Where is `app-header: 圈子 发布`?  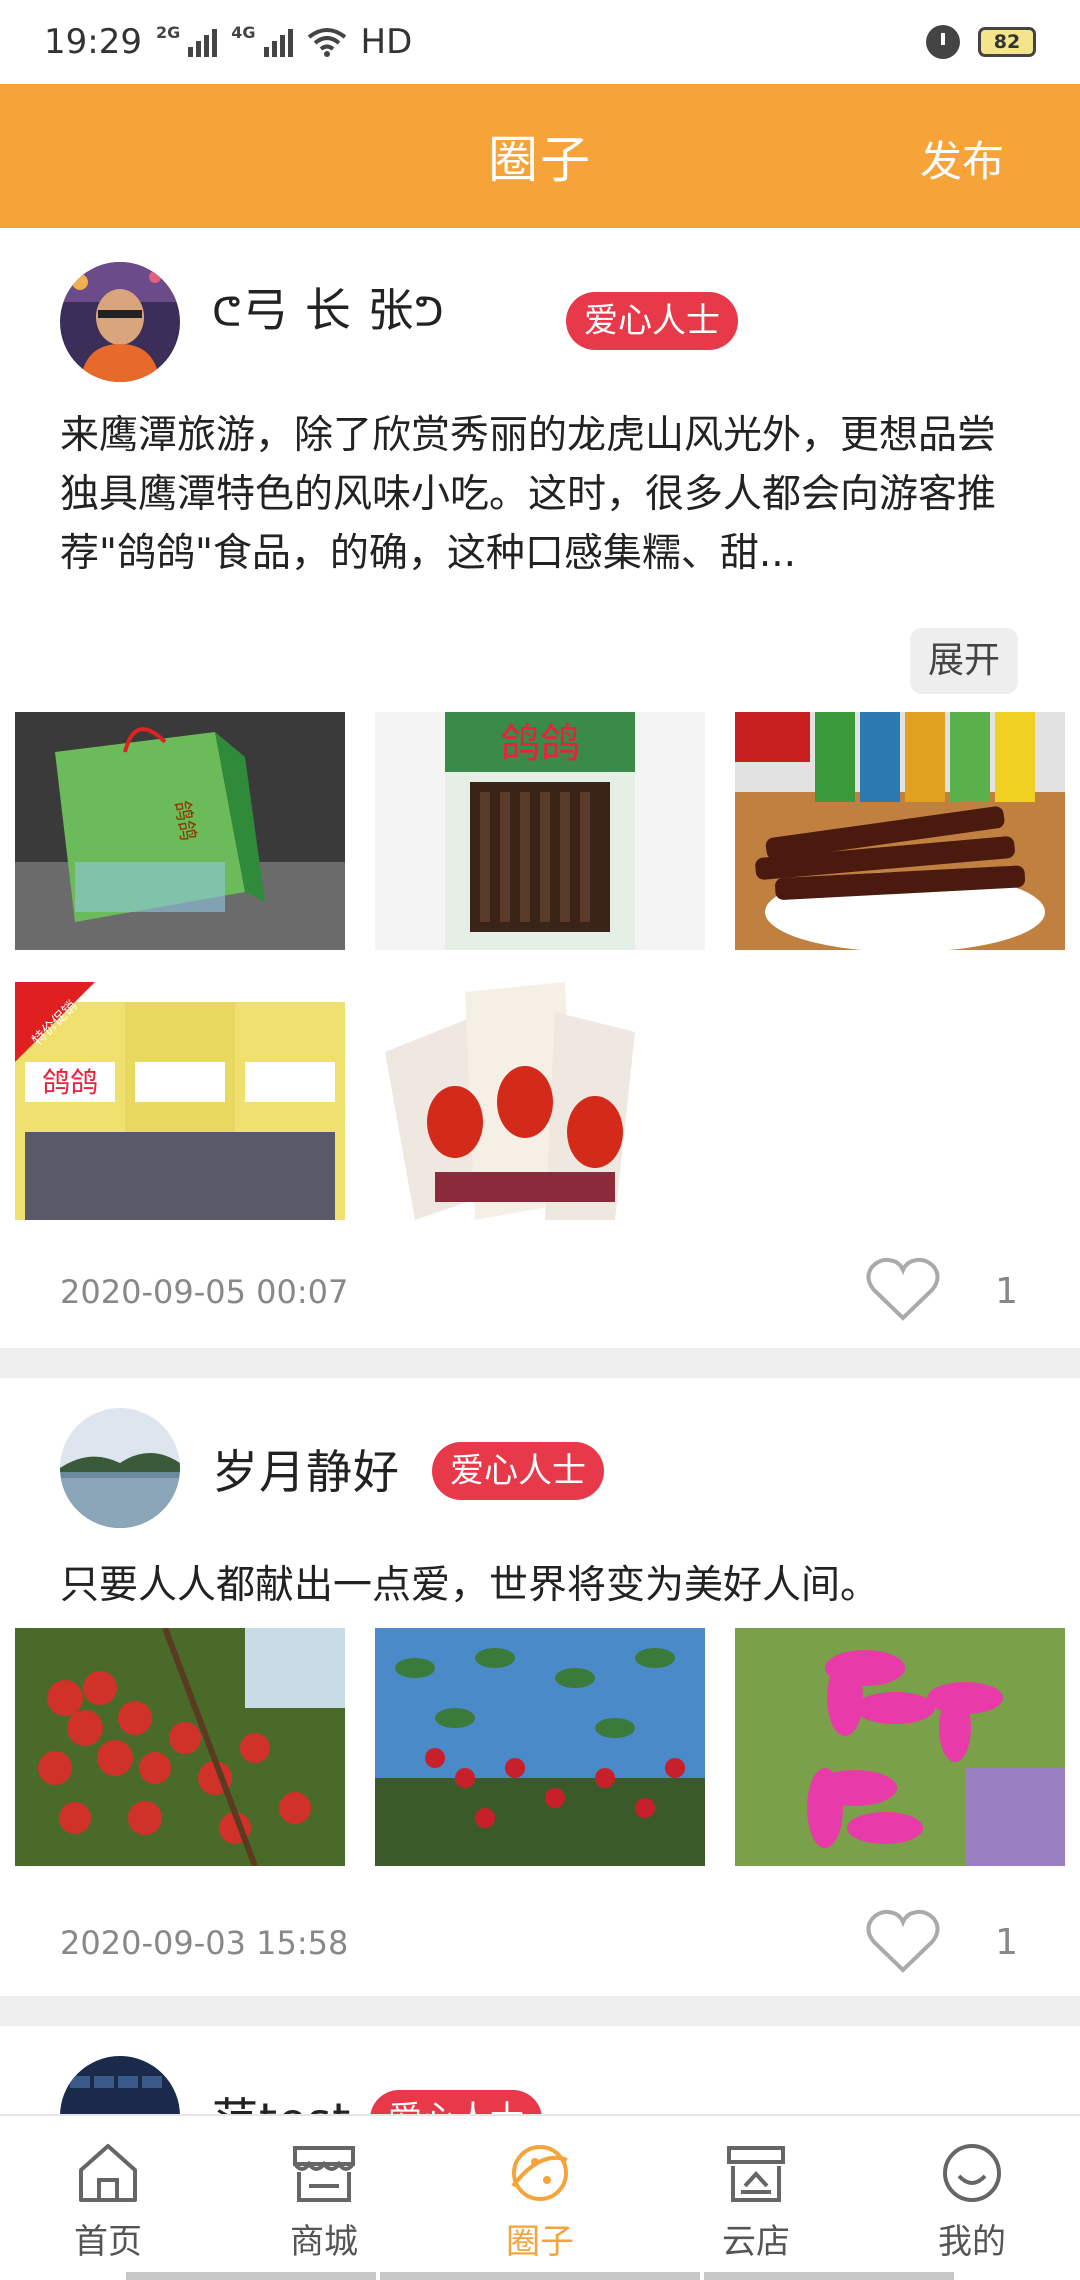 app-header: 圈子 发布 is located at coordinates (540, 156).